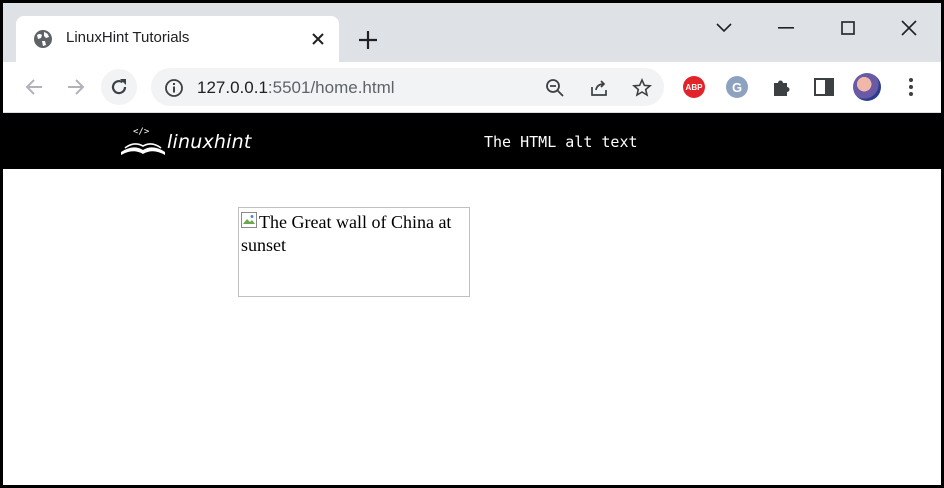 The image size is (944, 488). Describe the element at coordinates (555, 88) in the screenshot. I see `zoom-out-icon` at that location.